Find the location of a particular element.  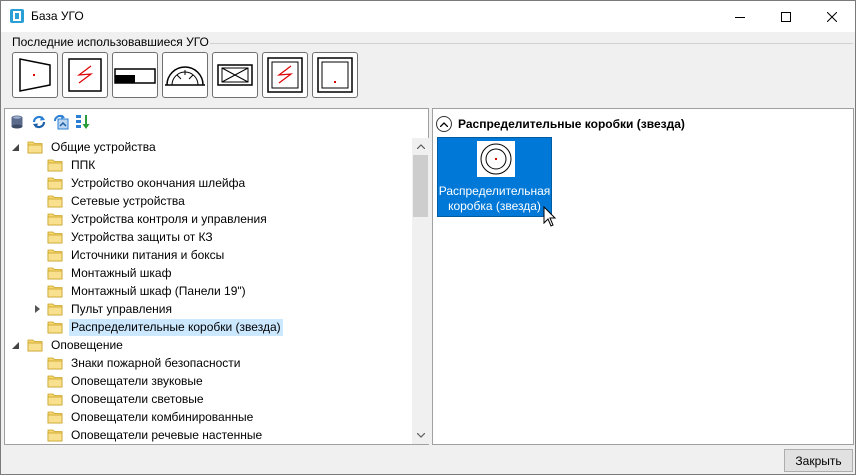

tree-item: Устройства защиты от КЗ is located at coordinates (123, 237).